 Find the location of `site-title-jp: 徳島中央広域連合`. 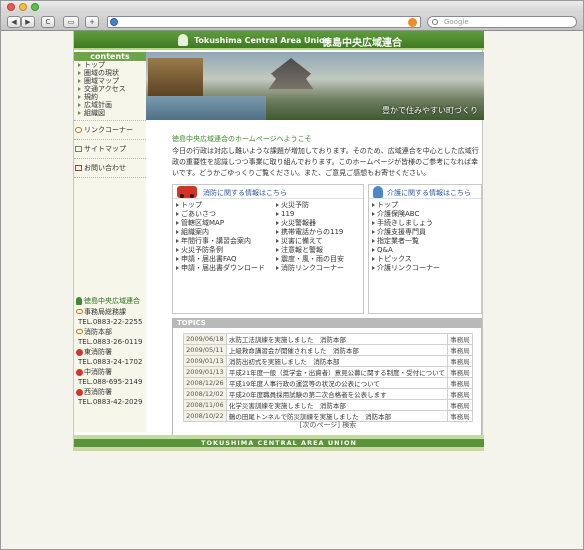

site-title-jp: 徳島中央広域連合 is located at coordinates (362, 41).